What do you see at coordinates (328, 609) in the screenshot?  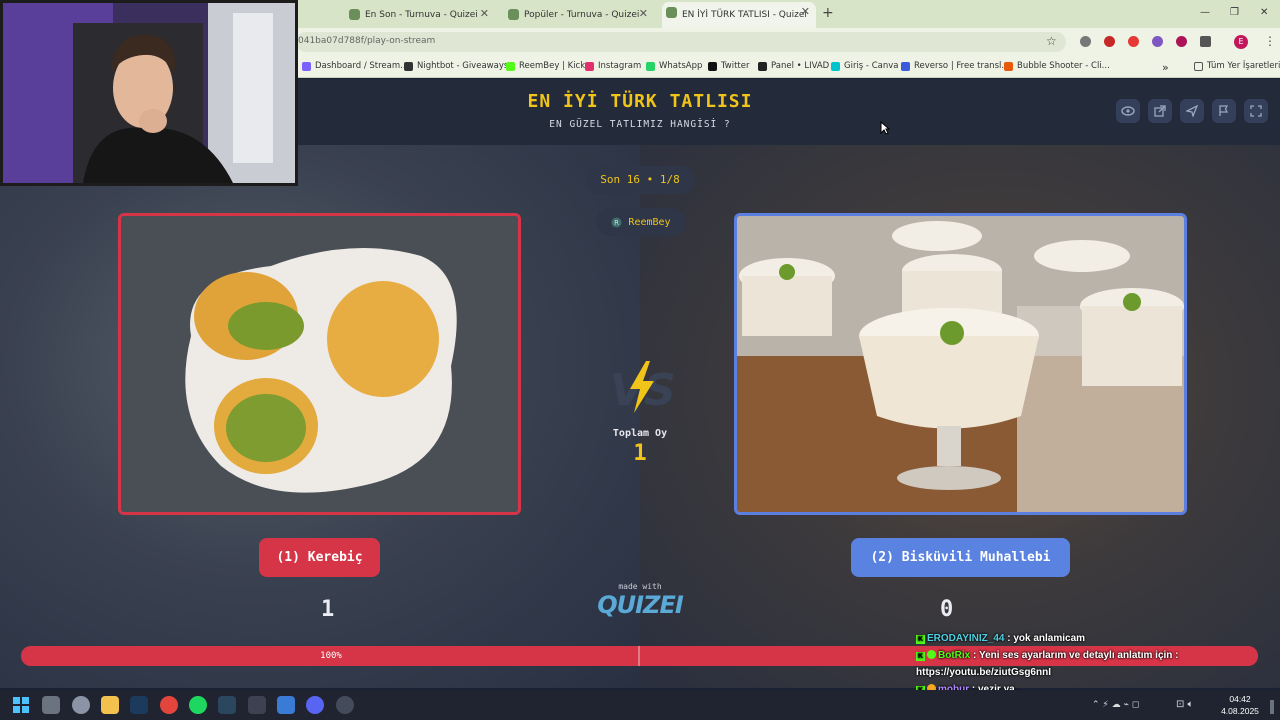 I see `left-vote-count: 1` at bounding box center [328, 609].